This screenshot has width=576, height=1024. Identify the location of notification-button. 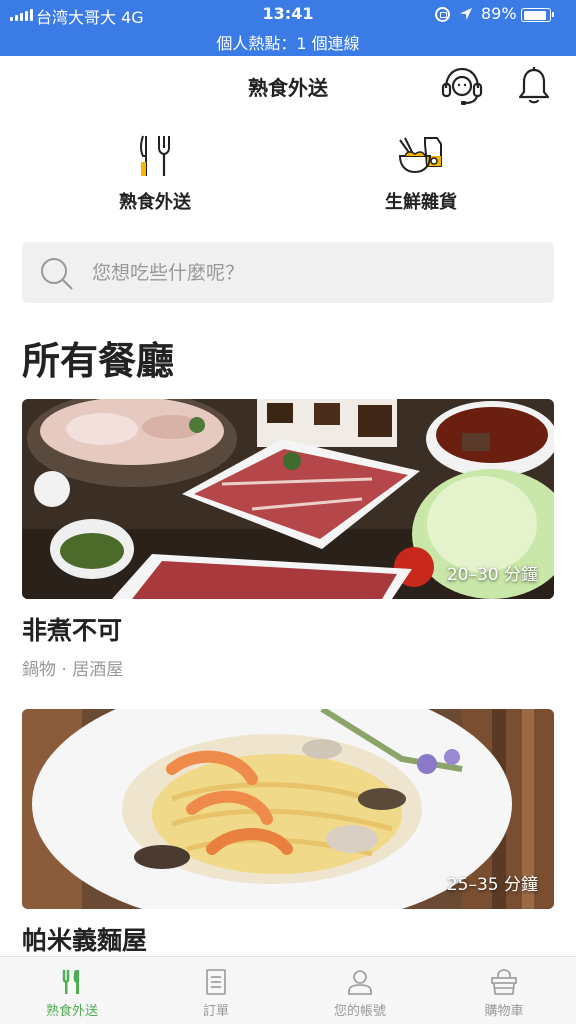
(534, 86).